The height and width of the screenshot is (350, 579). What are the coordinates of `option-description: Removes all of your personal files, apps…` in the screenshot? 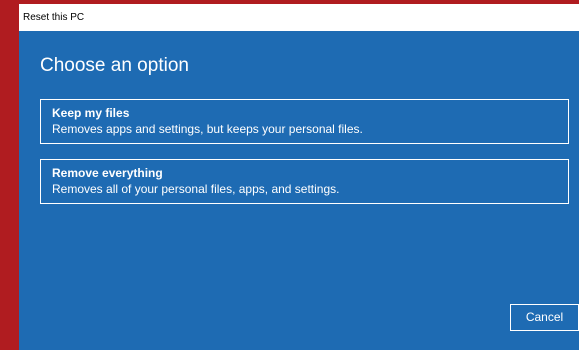 It's located at (196, 189).